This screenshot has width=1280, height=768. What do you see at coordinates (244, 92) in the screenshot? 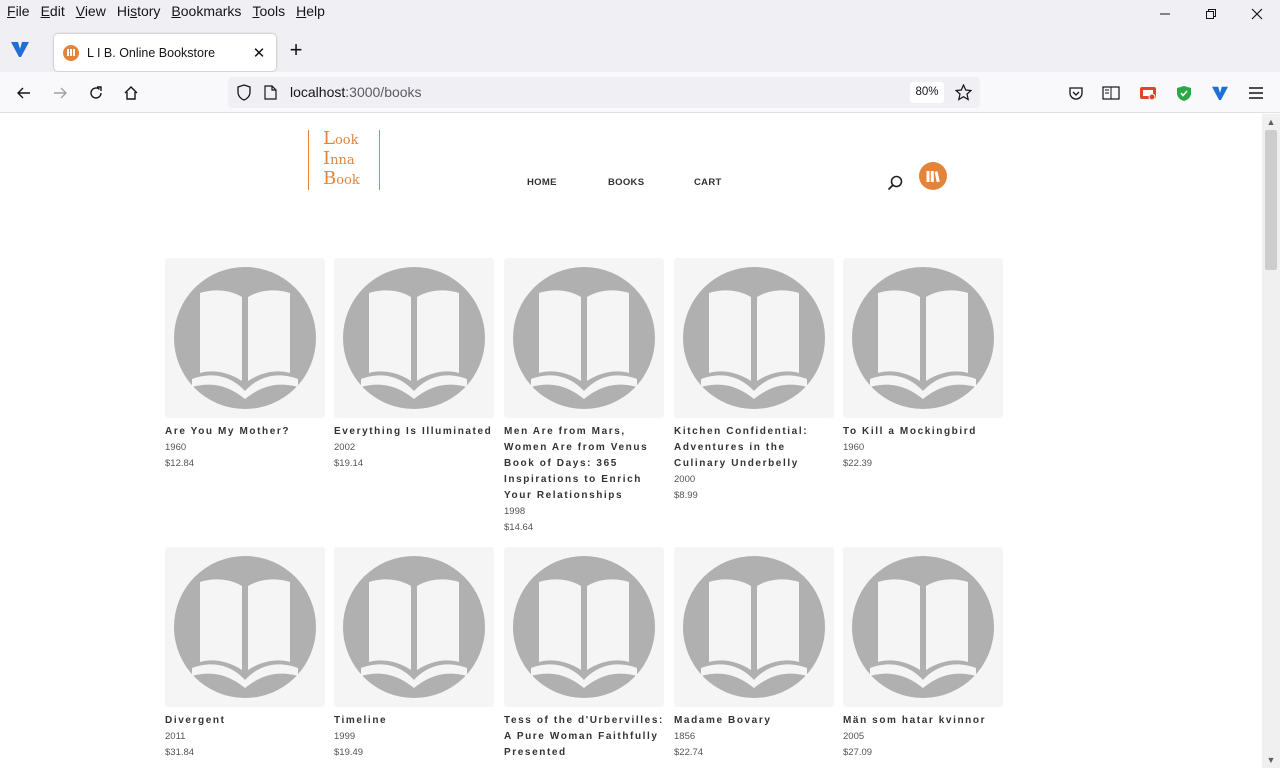
I see `shield-icon` at bounding box center [244, 92].